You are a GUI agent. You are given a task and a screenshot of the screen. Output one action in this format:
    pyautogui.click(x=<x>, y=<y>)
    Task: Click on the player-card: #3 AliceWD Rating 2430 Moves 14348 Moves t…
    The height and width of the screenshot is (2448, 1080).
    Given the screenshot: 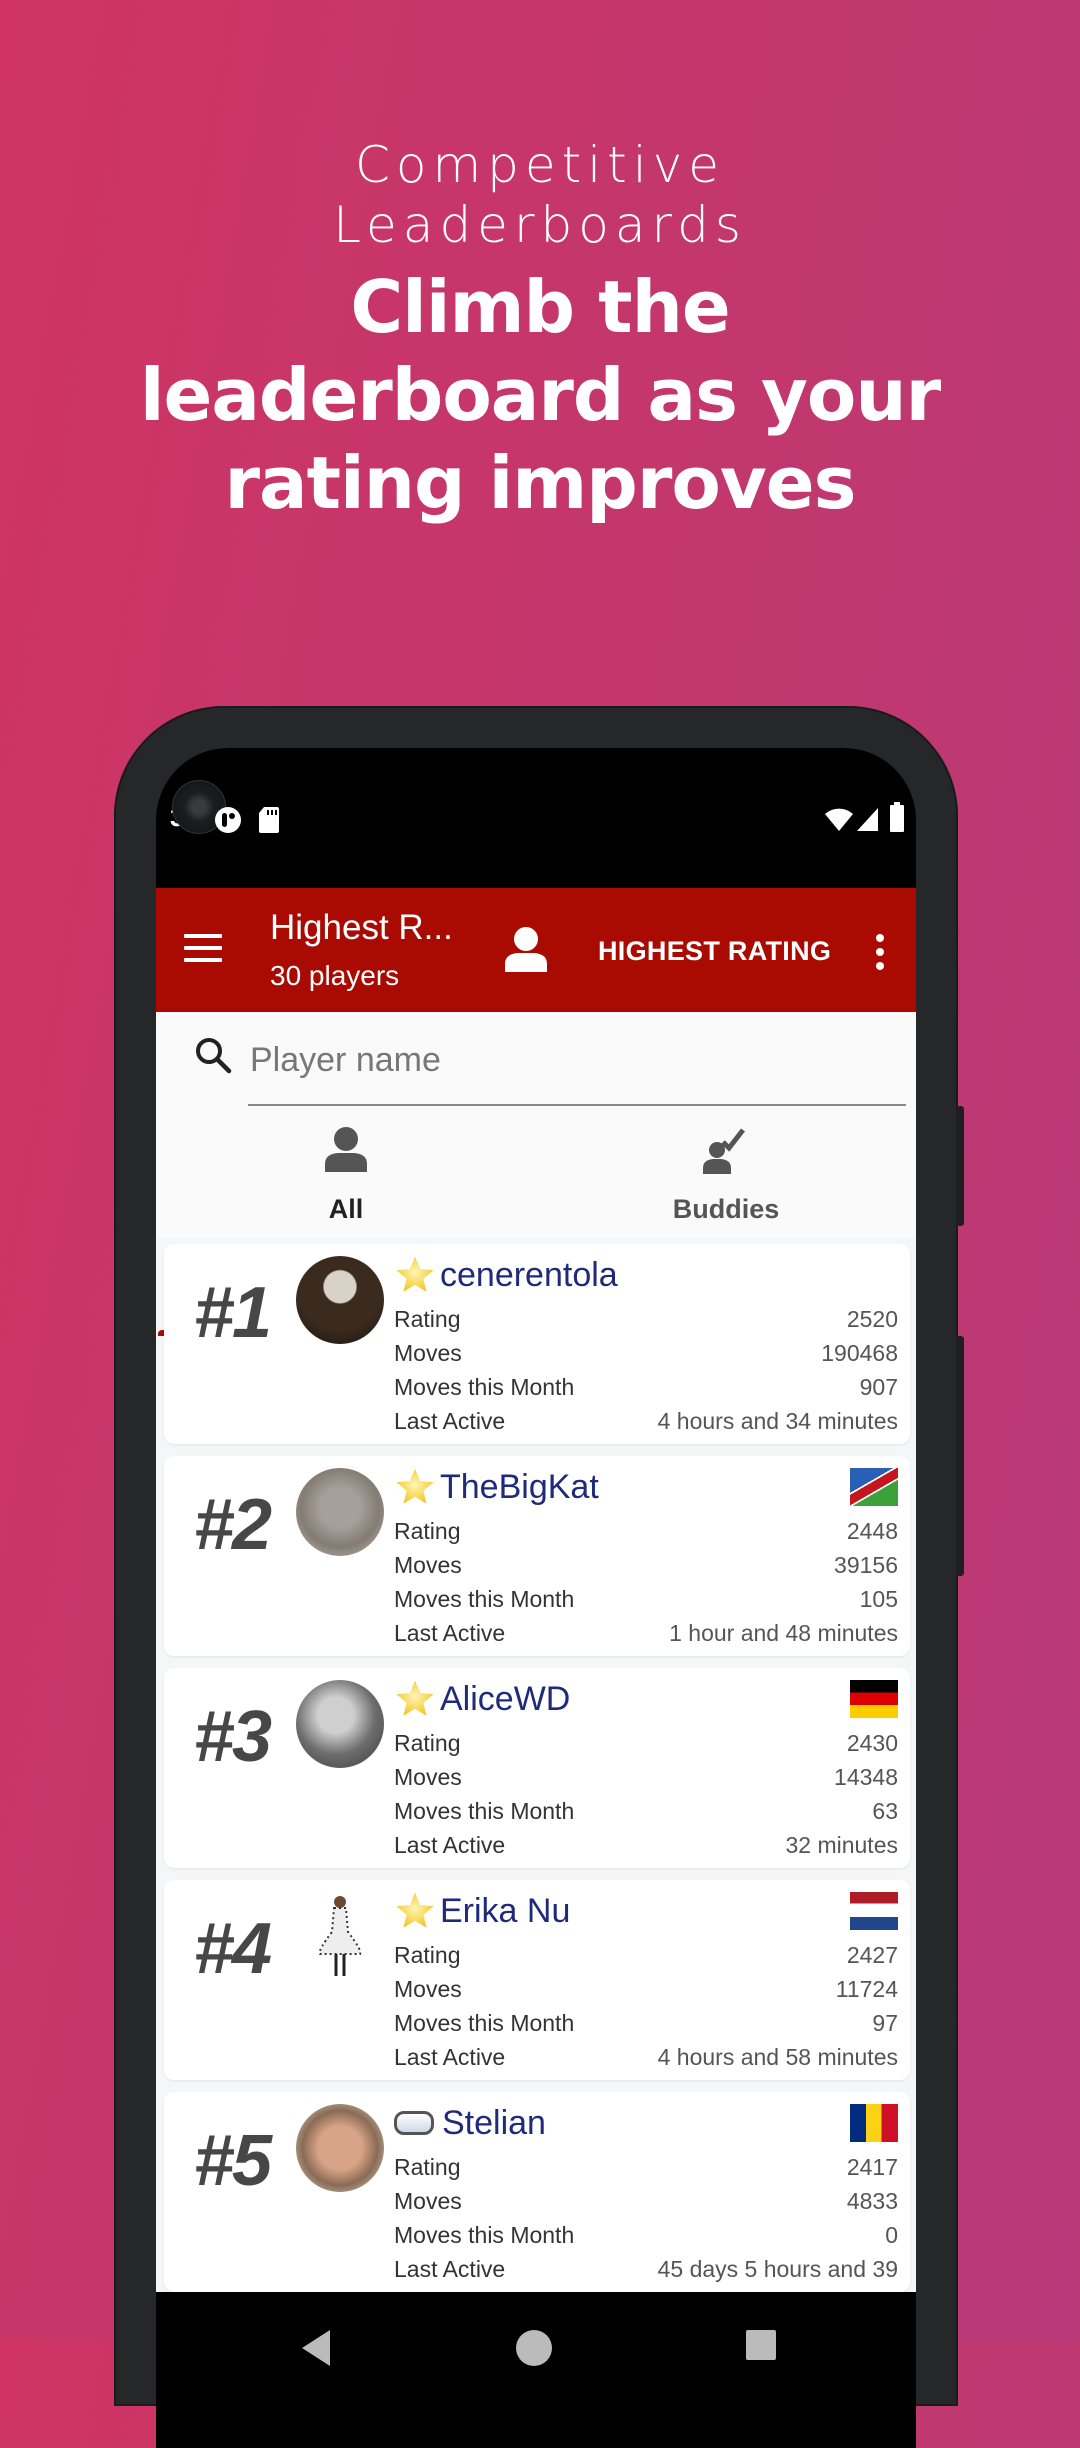 What is the action you would take?
    pyautogui.click(x=537, y=1768)
    